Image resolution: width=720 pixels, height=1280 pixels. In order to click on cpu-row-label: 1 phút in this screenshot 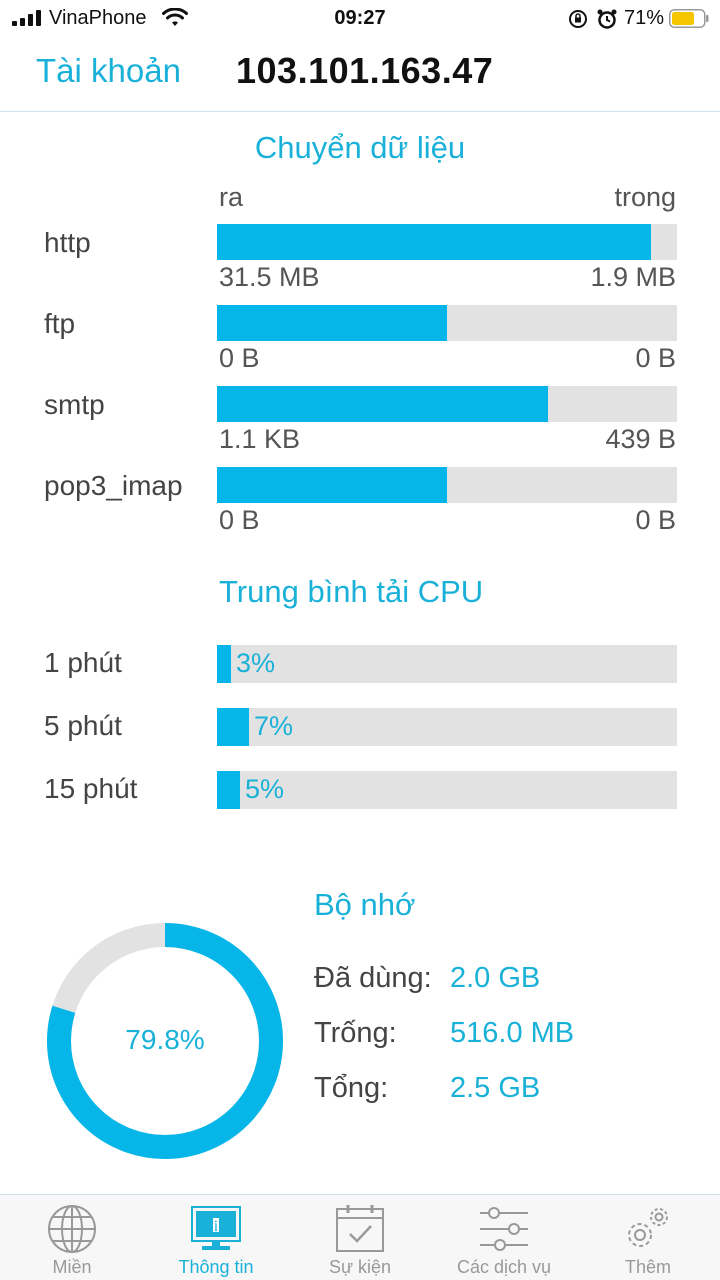, I will do `click(83, 662)`.